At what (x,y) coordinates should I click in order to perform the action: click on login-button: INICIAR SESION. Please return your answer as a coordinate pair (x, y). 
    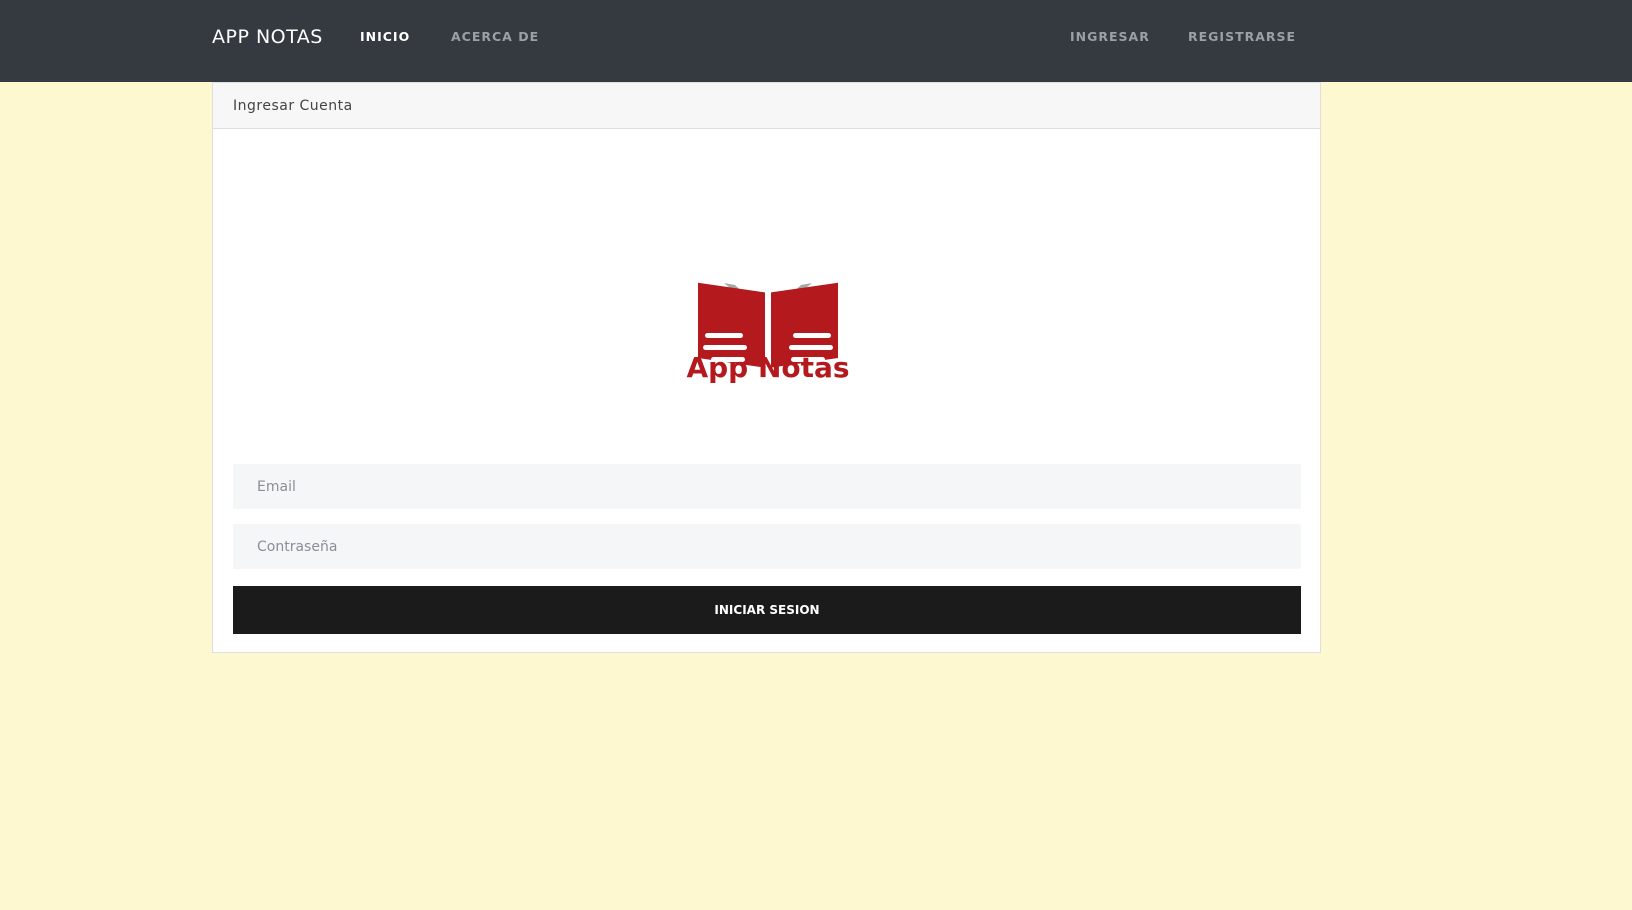
    Looking at the image, I should click on (767, 610).